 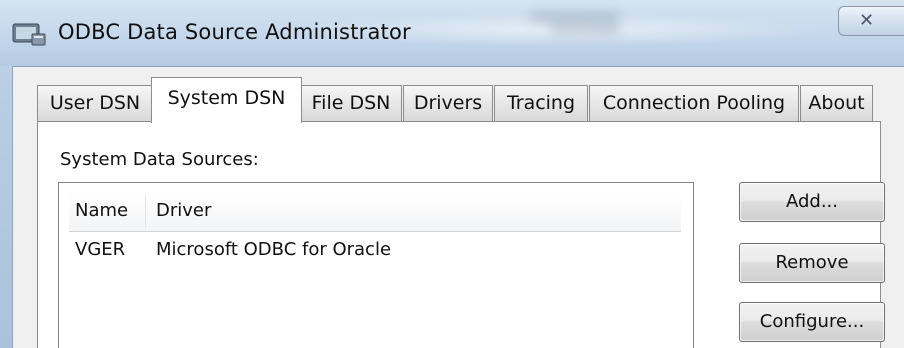 I want to click on close-icon: ✕, so click(x=866, y=20).